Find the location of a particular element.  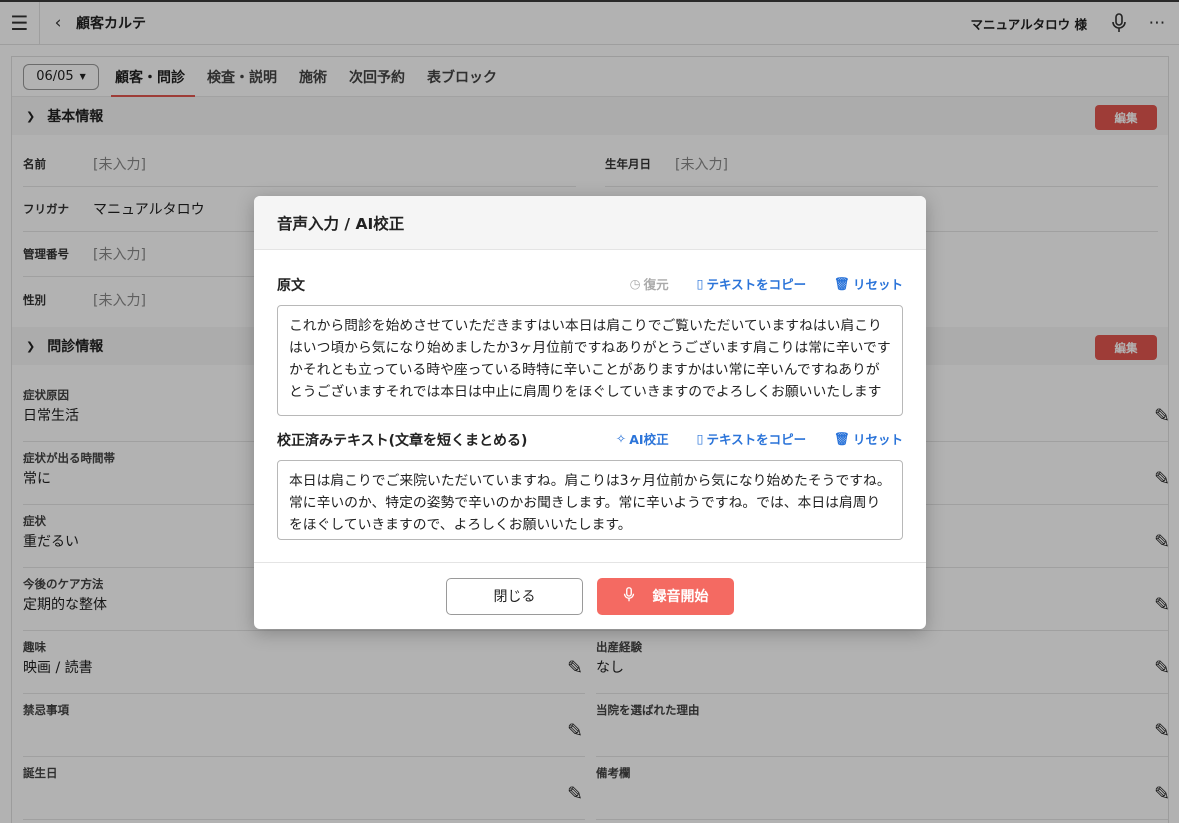

original-actions: ◷ 復元 ▯ テキストをコピー 🗑 リセット is located at coordinates (766, 283).